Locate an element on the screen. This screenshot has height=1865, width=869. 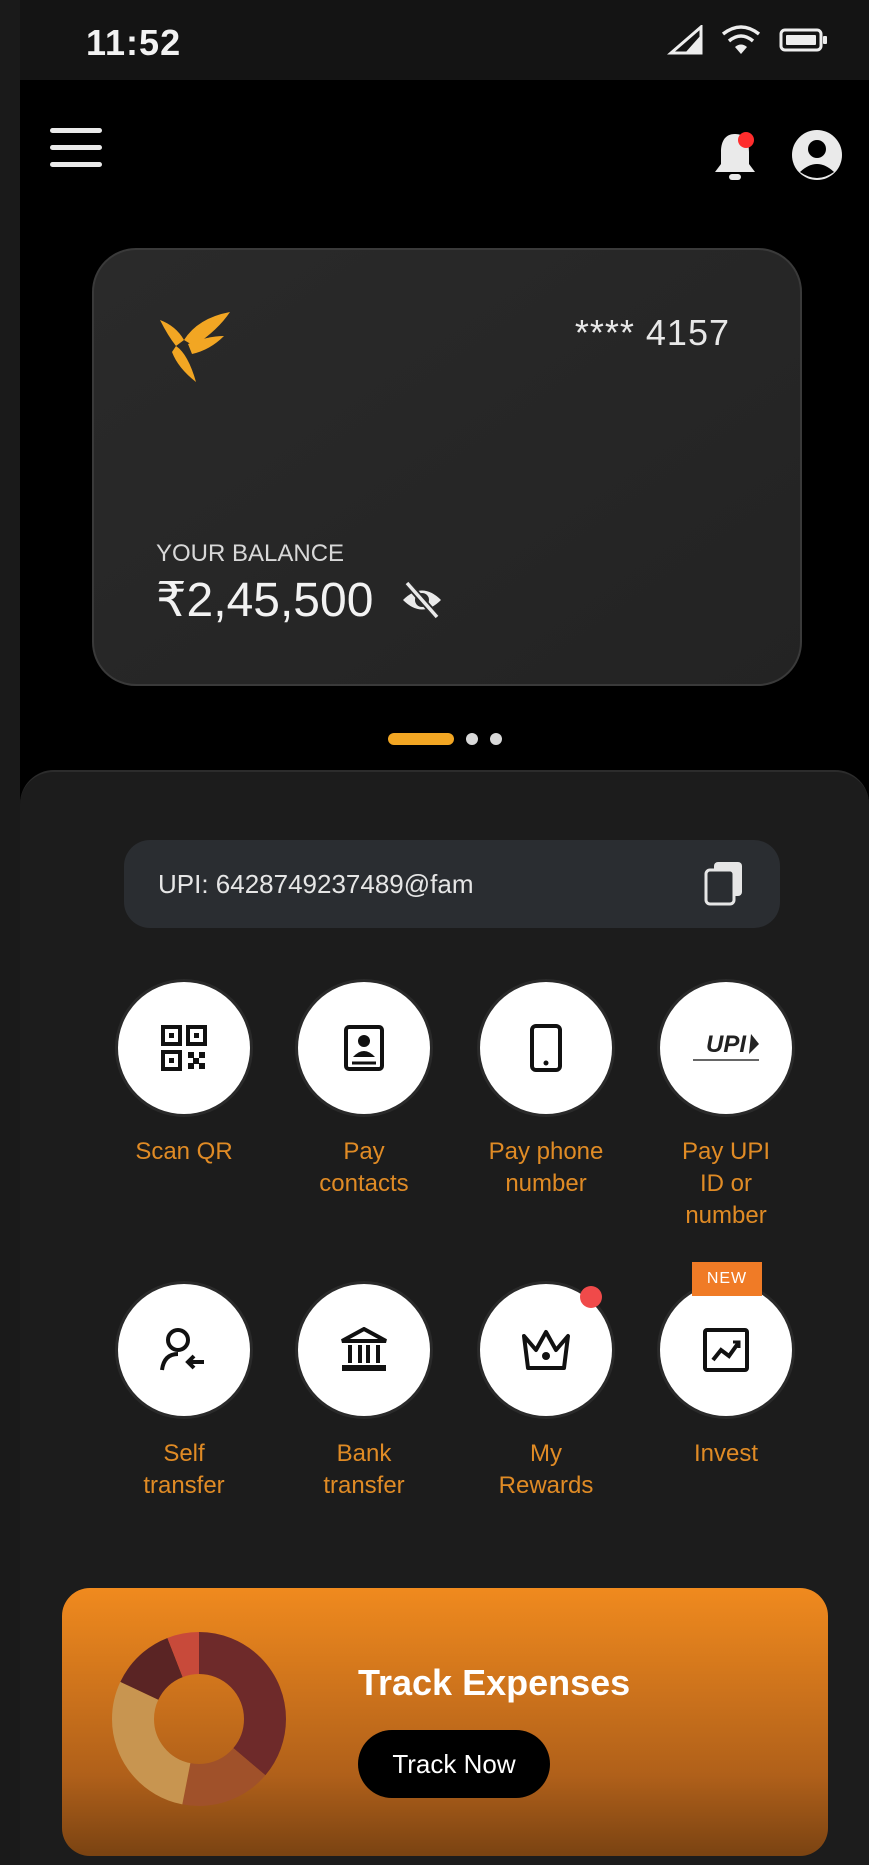
label-line: contacts is located at coordinates (364, 1183).